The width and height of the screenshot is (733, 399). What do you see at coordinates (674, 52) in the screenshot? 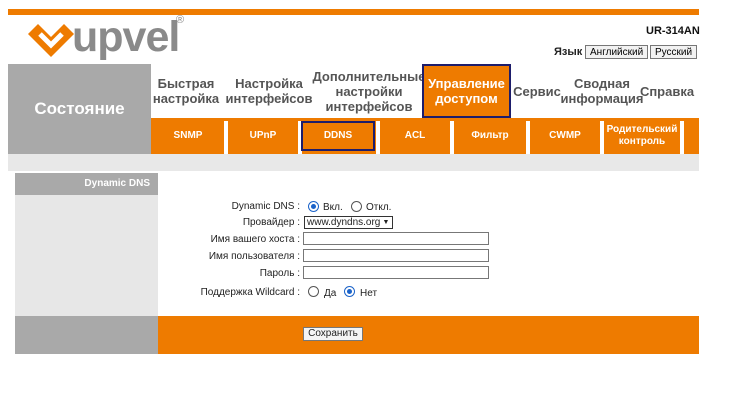
I see `russian-language-button: Русский` at bounding box center [674, 52].